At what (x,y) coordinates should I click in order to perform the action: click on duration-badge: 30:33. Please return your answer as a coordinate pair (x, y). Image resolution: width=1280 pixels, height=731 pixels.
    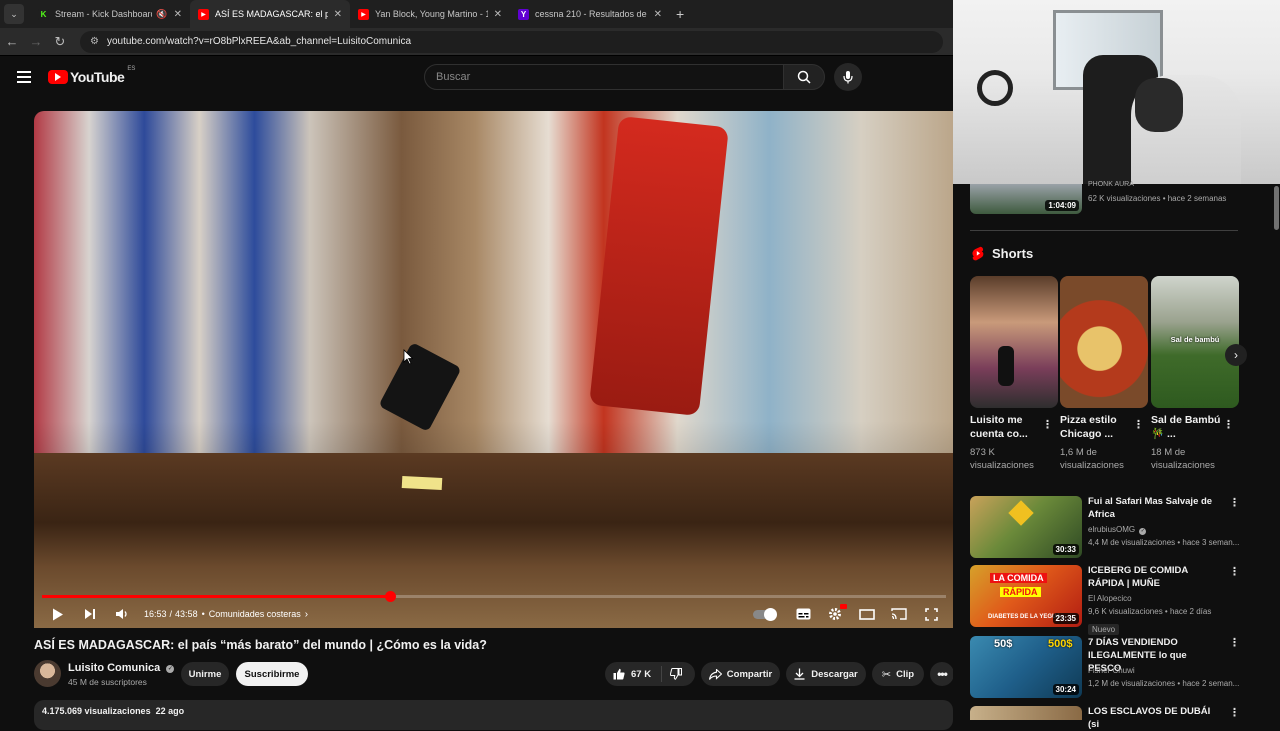
    Looking at the image, I should click on (1065, 549).